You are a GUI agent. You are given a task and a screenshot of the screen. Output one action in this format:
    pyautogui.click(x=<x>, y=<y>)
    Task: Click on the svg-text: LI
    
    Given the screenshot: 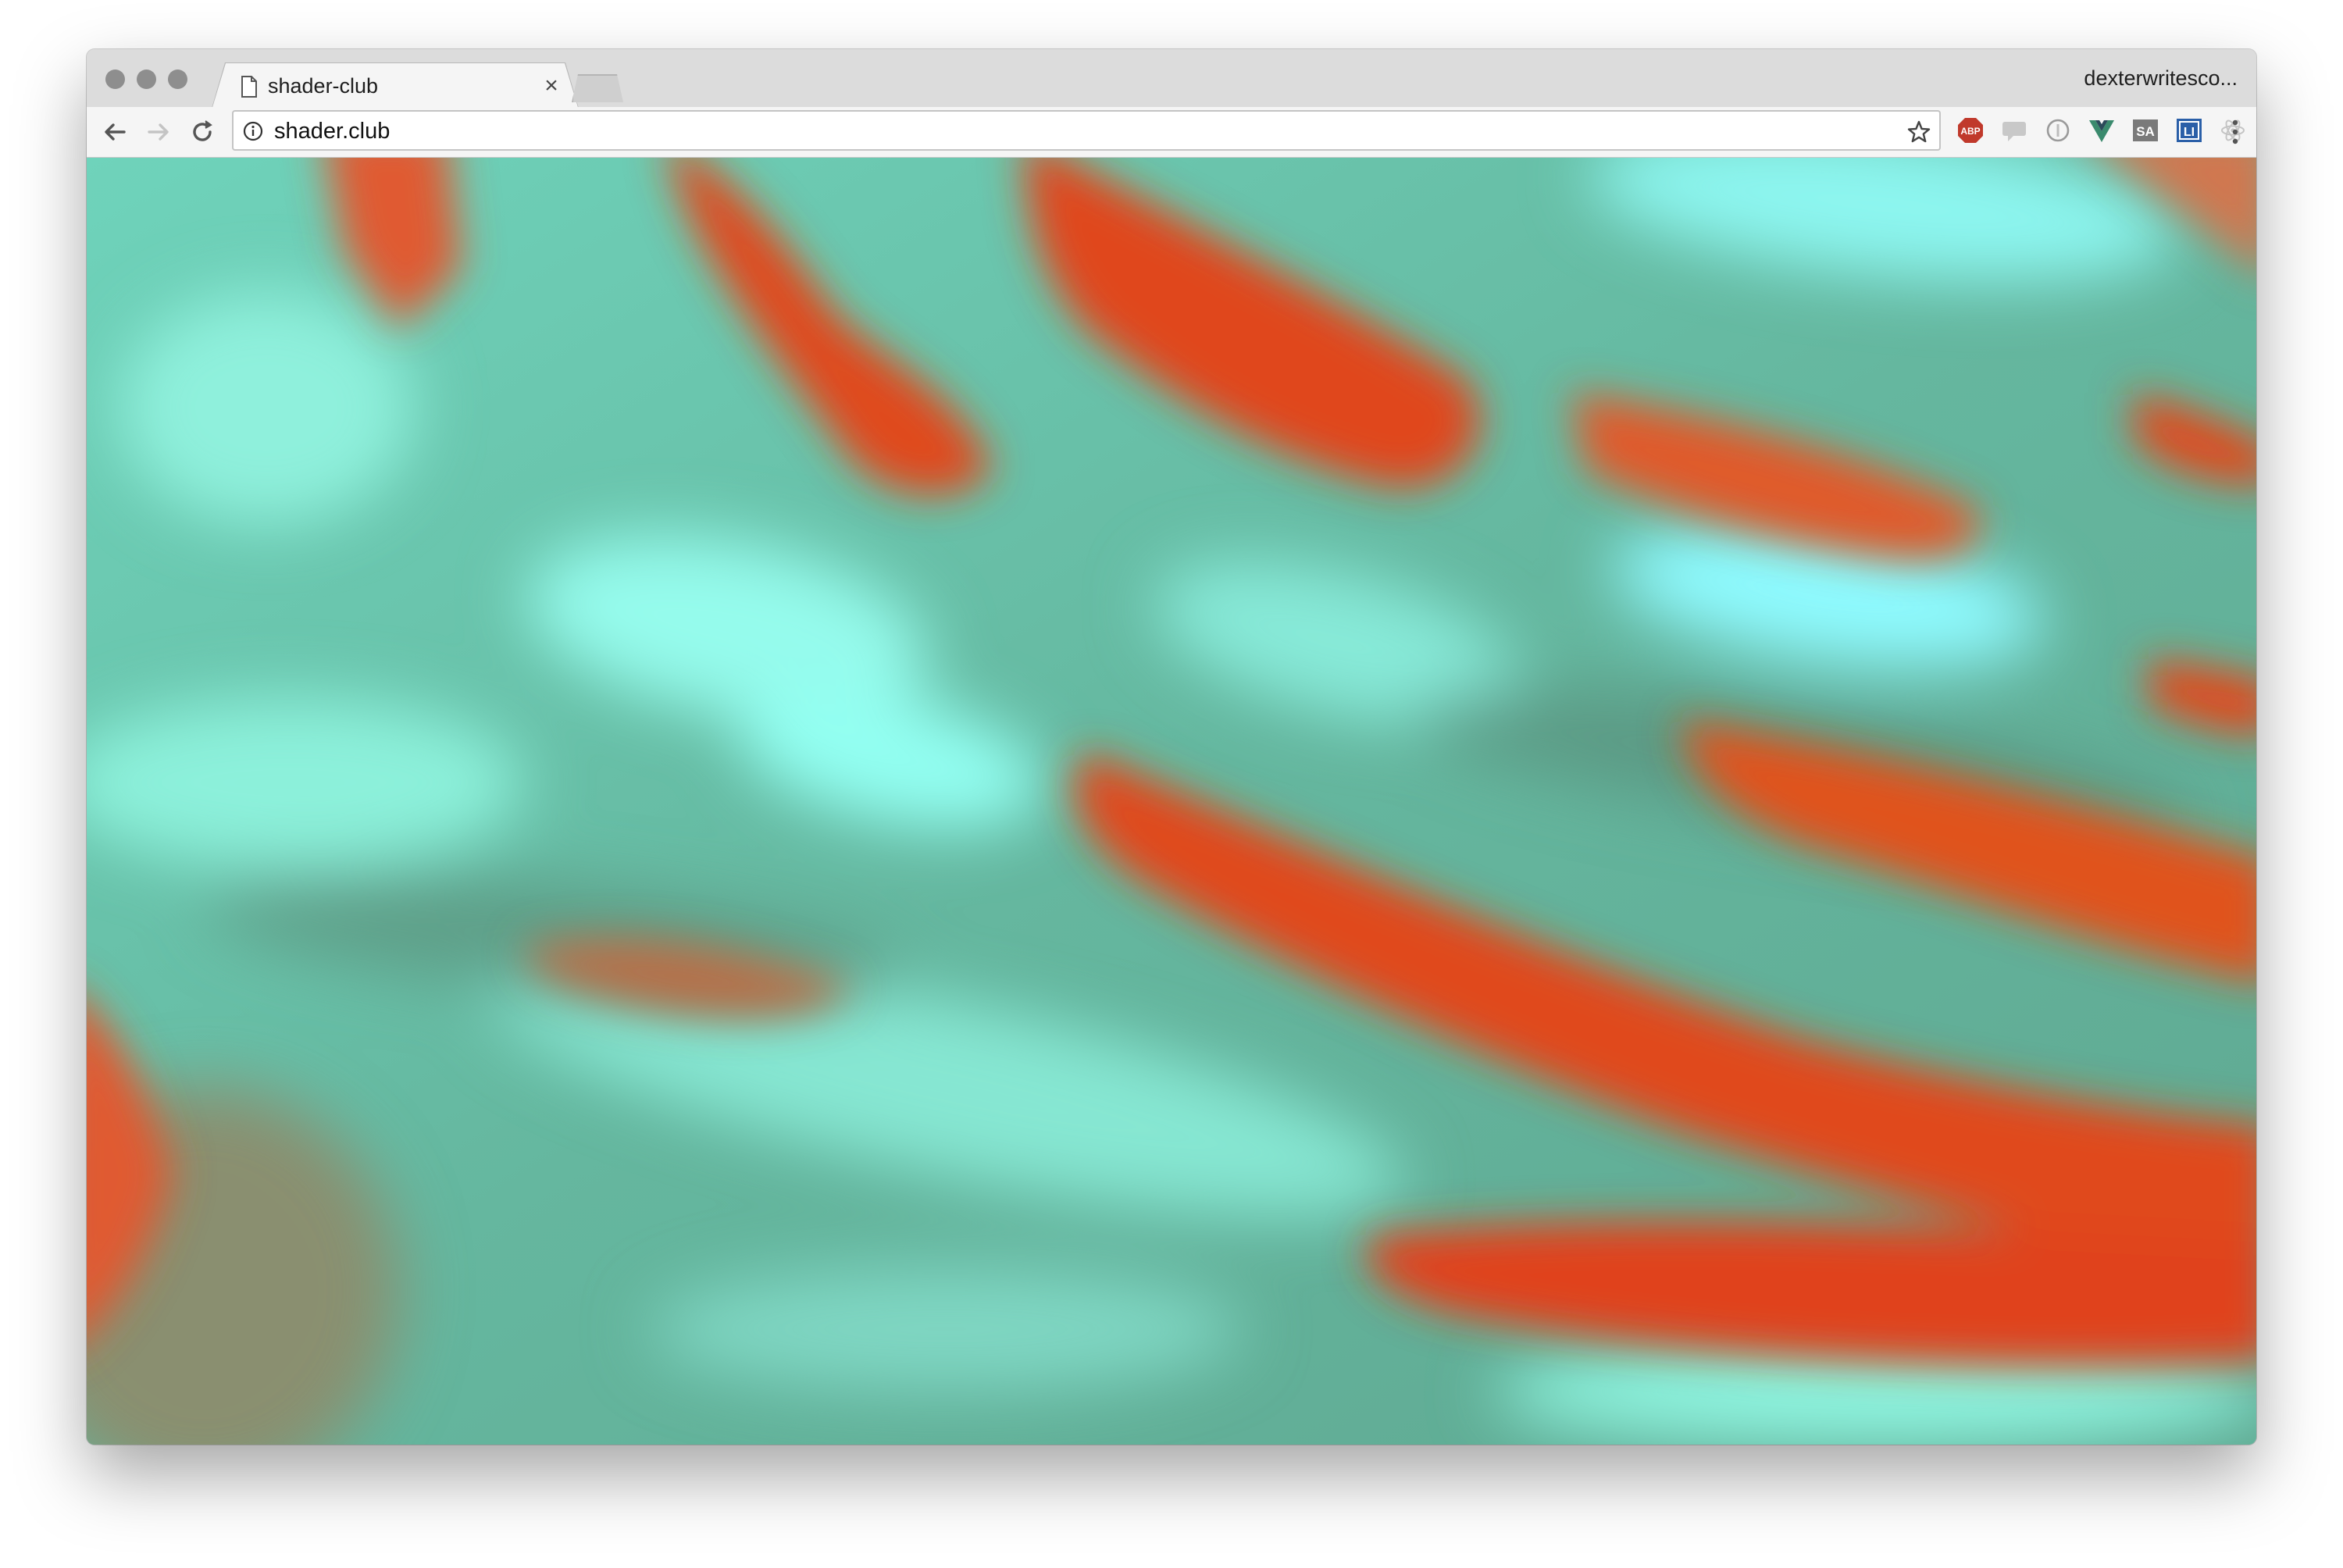 What is the action you would take?
    pyautogui.click(x=2189, y=132)
    